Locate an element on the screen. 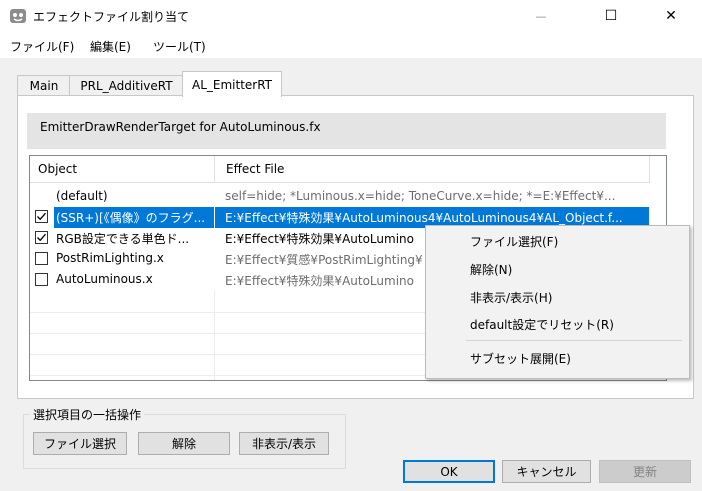  bulk-hide-show-button: 非表示/表示 is located at coordinates (284, 443).